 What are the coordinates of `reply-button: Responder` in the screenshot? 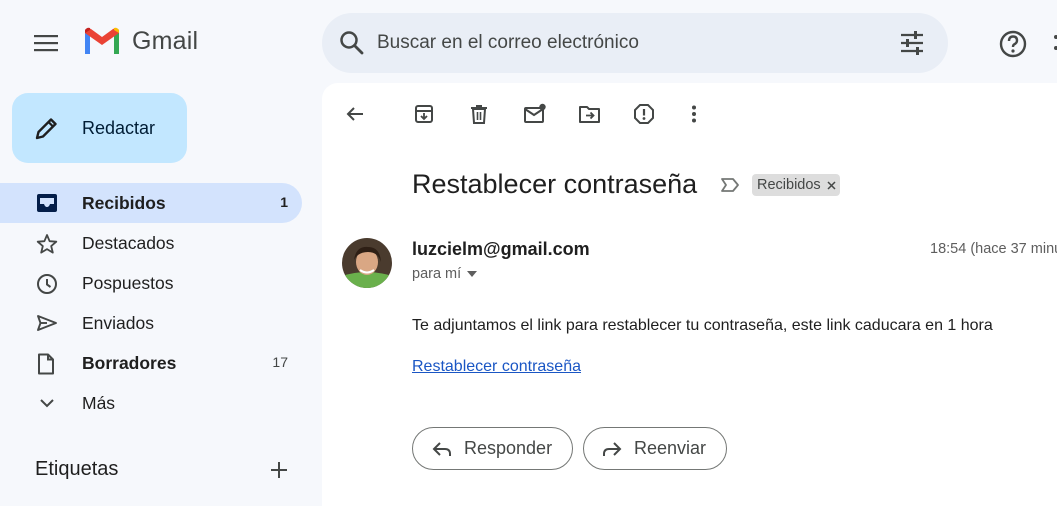 It's located at (492, 448).